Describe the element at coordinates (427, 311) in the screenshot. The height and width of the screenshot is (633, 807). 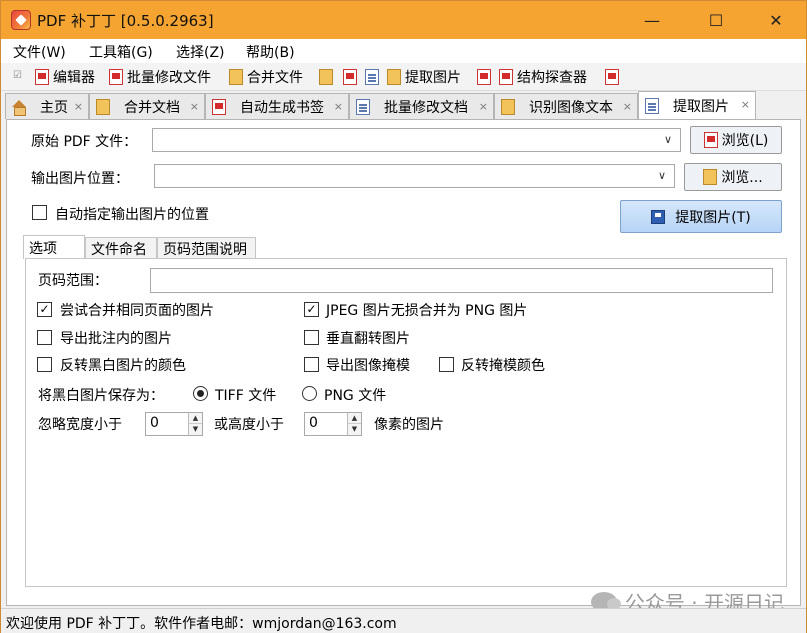
I see `jpeg-lossless-label: JPEG 图片无损合并为 PNG 图片` at that location.